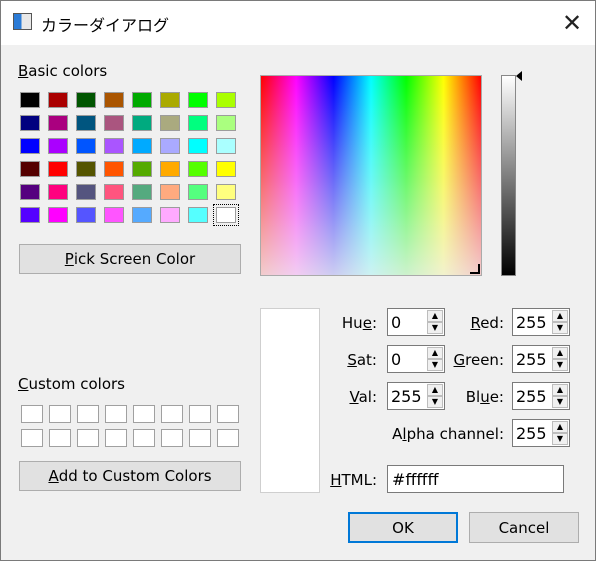 The width and height of the screenshot is (596, 561). What do you see at coordinates (416, 359) in the screenshot?
I see `sat-spinbox: 0 ▲ ▼` at bounding box center [416, 359].